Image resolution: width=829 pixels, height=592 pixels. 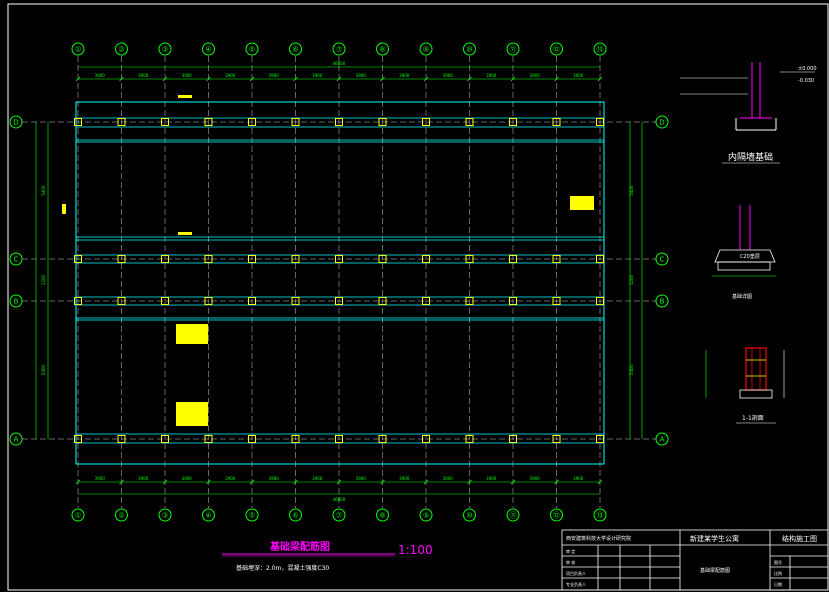 What do you see at coordinates (415, 550) in the screenshot?
I see `drawing-scale: 1:100` at bounding box center [415, 550].